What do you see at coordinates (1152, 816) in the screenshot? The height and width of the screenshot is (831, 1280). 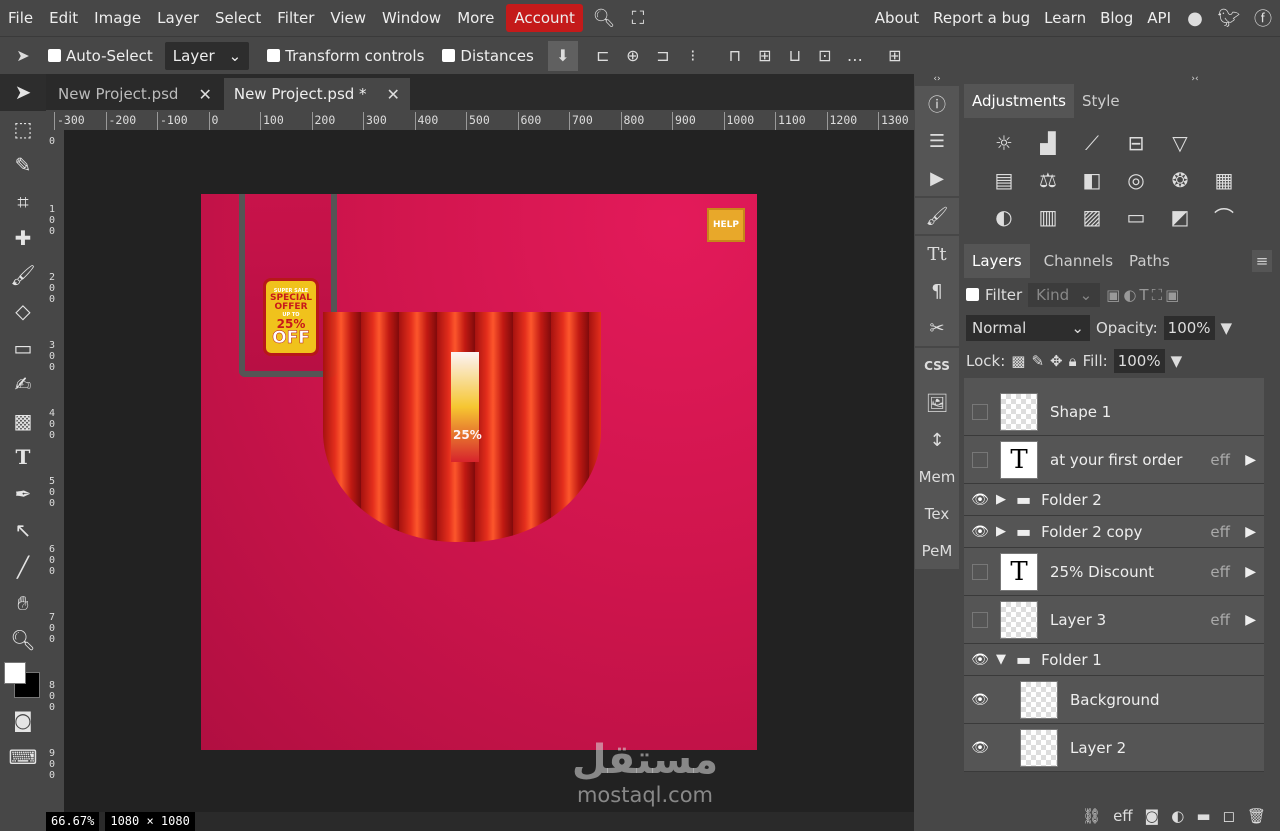 I see `mask-icon: ◙` at bounding box center [1152, 816].